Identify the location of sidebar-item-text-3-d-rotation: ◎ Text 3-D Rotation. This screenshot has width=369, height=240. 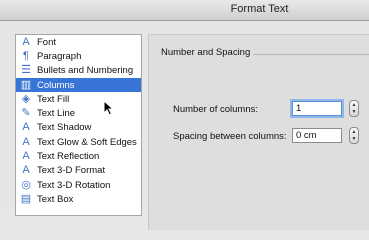
(78, 185).